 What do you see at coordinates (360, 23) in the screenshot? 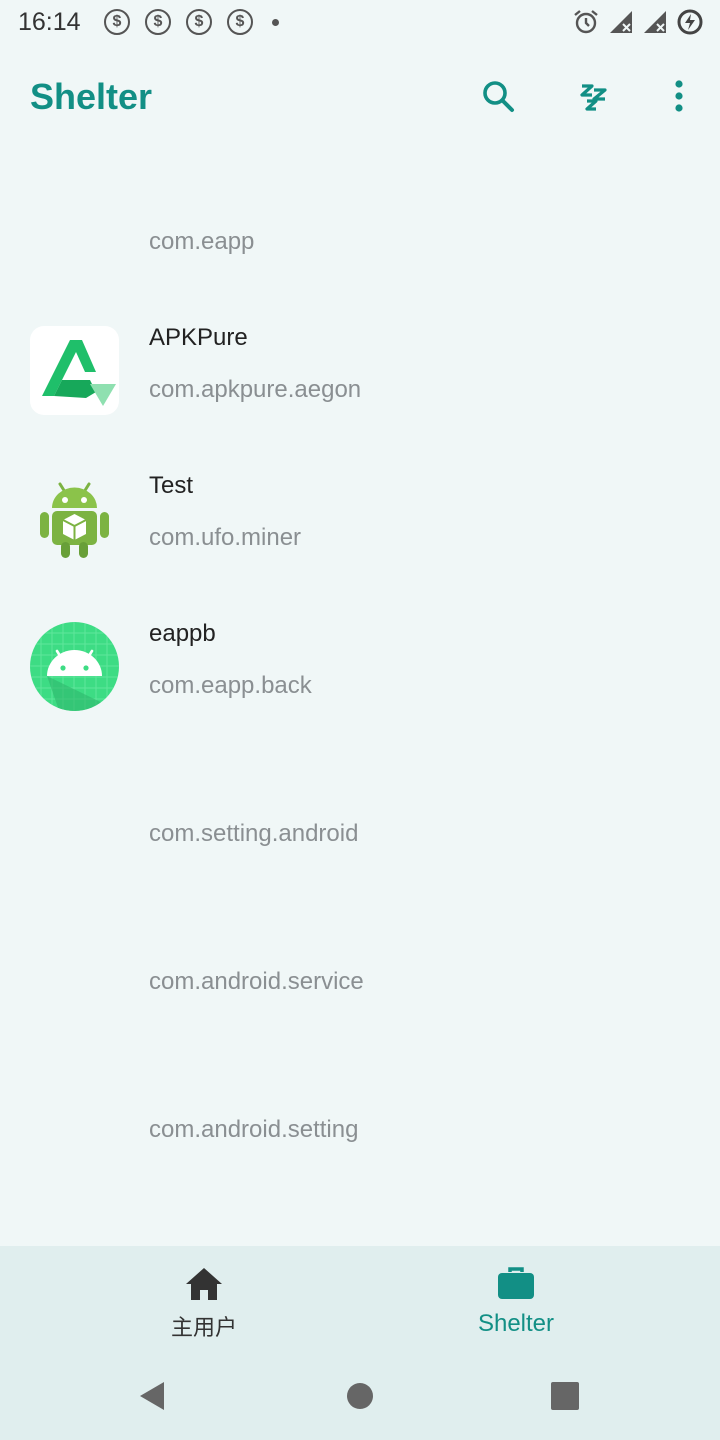
I see `status-bar: 16:14 $ $ $ $` at bounding box center [360, 23].